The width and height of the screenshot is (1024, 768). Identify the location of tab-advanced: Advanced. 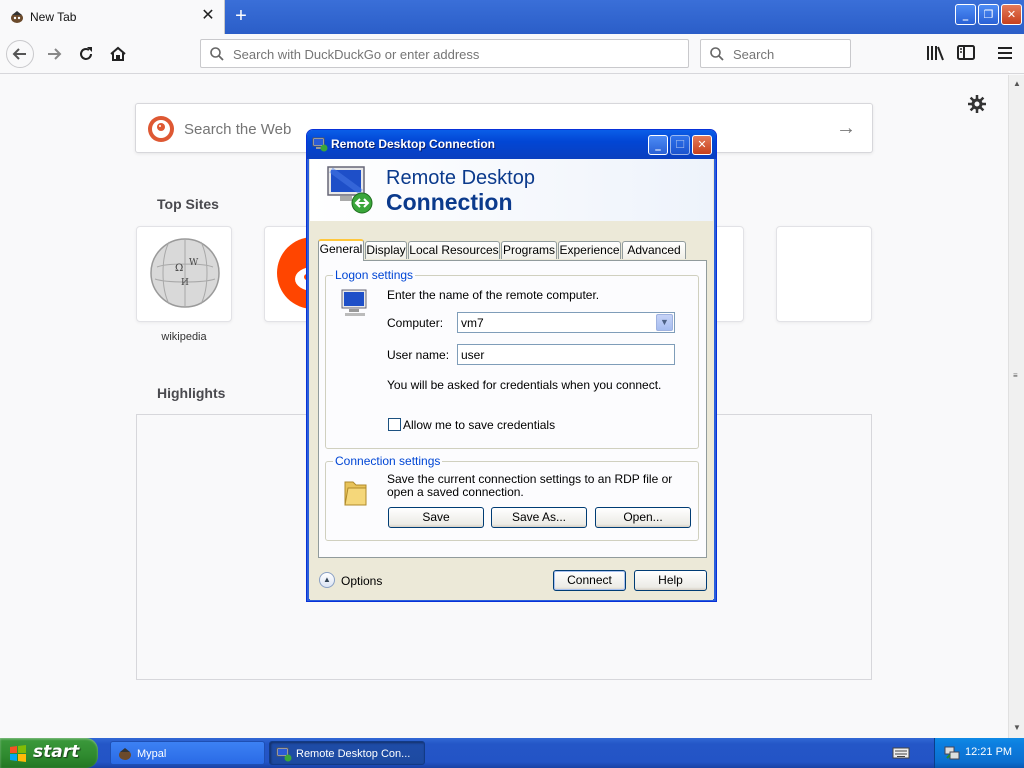
(654, 250).